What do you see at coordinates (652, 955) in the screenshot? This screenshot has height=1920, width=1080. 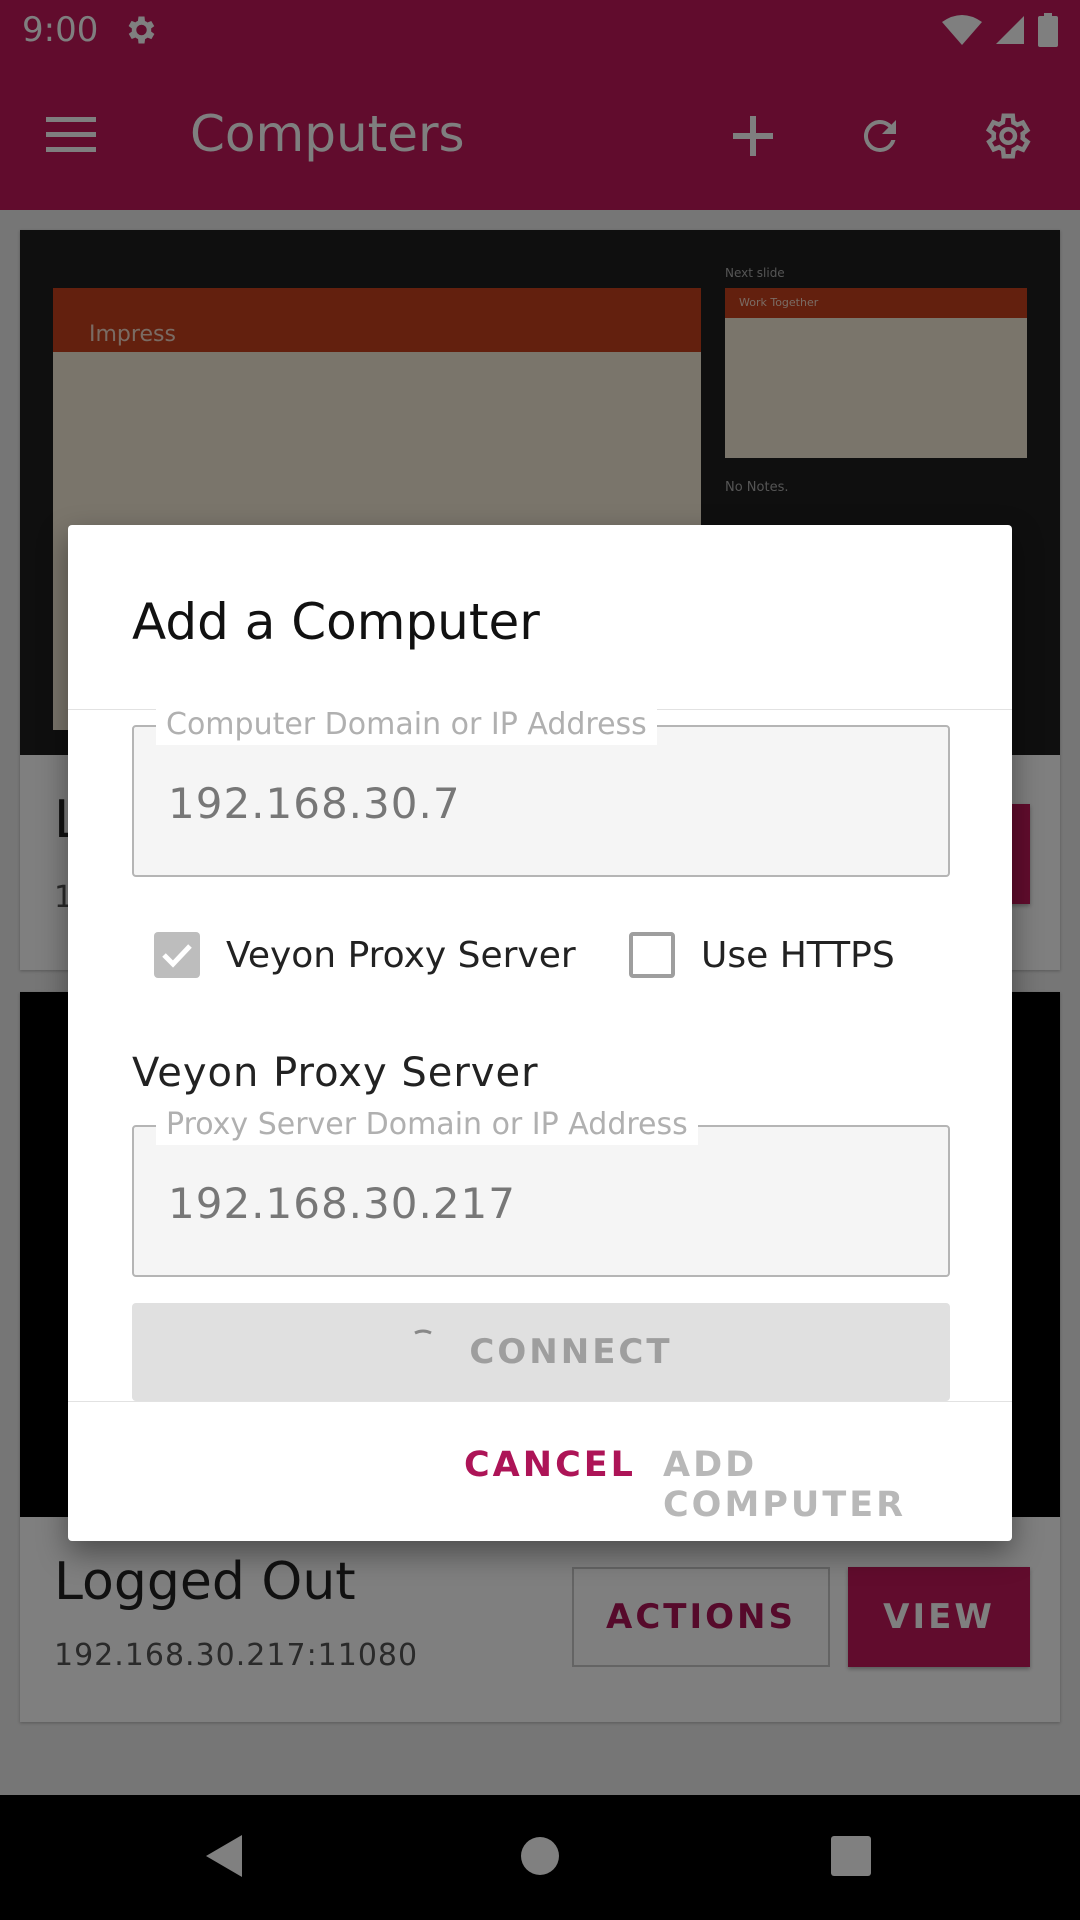 I see `checkbox-unchecked-icon` at bounding box center [652, 955].